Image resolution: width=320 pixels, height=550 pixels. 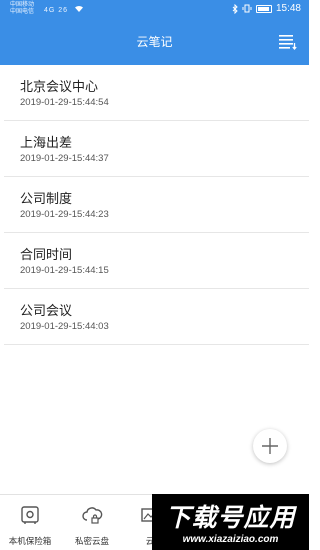 I want to click on list-item: 合同时间 2019-01-29-15:44:15, so click(x=156, y=261).